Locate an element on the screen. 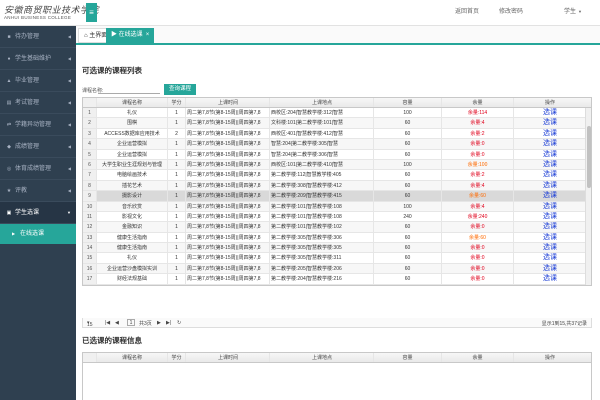  sidebar-item-status-change: ⇄ 学籍异动管理 ◀ is located at coordinates (38, 125).